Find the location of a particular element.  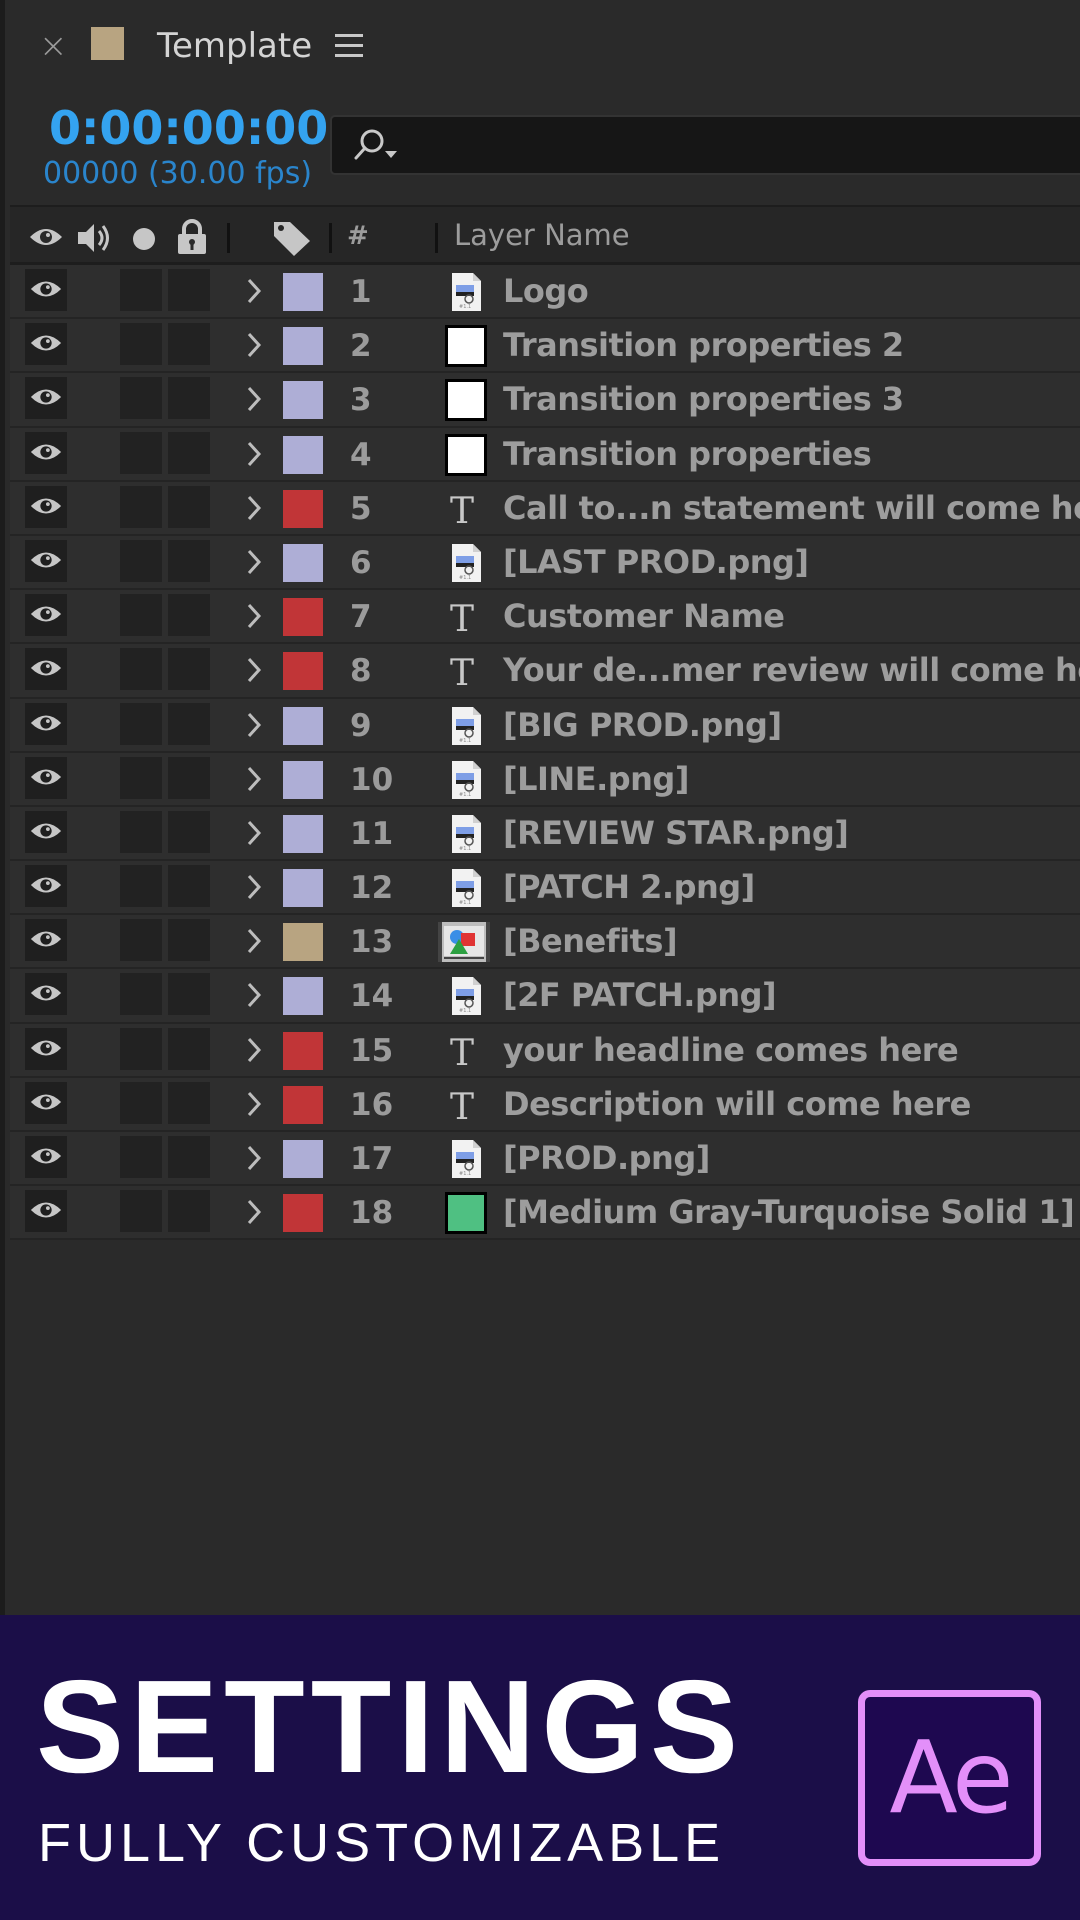

layer-row: 3 Transition properties 3 is located at coordinates (545, 400).